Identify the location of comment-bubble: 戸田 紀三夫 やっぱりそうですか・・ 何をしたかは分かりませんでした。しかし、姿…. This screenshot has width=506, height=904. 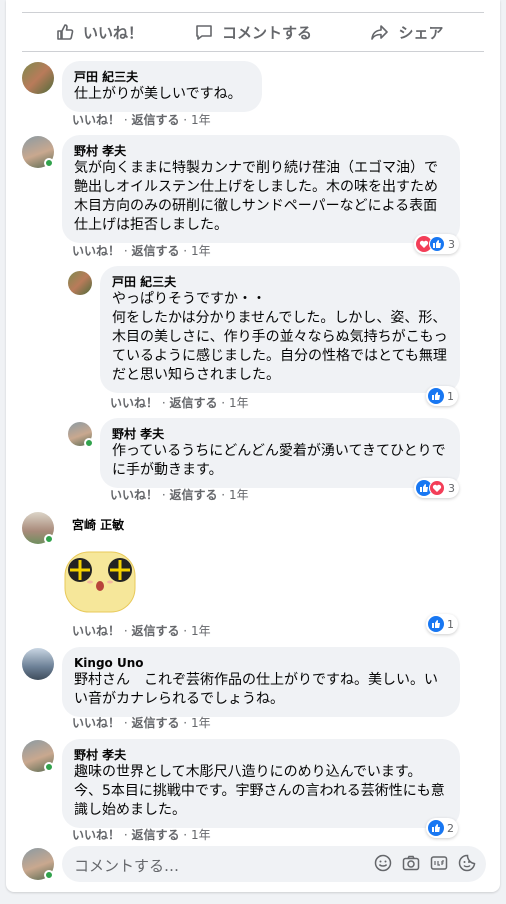
(280, 329).